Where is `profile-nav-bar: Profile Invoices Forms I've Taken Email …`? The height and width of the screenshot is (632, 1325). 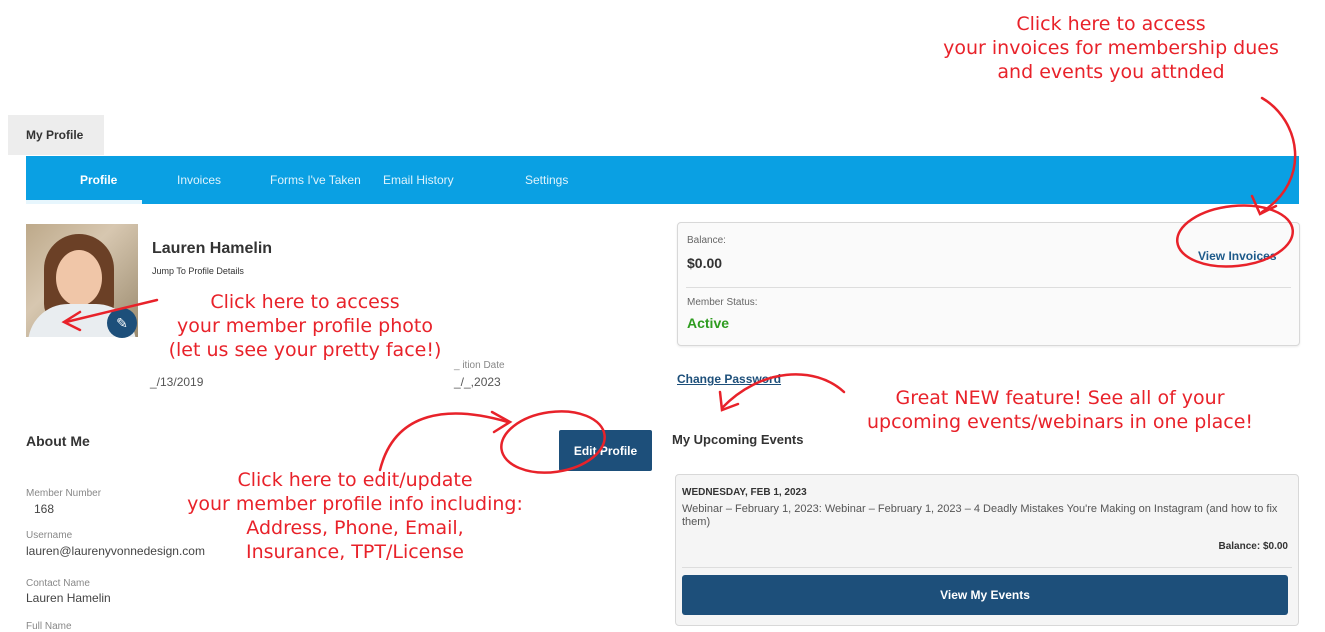 profile-nav-bar: Profile Invoices Forms I've Taken Email … is located at coordinates (662, 180).